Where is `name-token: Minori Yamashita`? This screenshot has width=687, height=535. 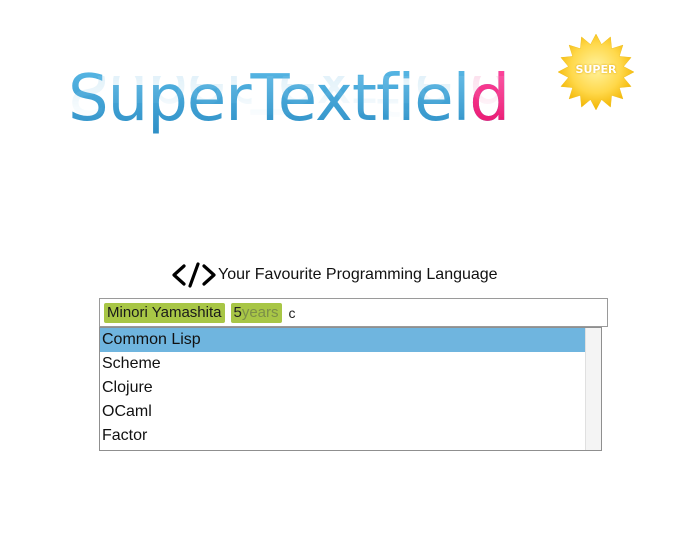 name-token: Minori Yamashita is located at coordinates (164, 312).